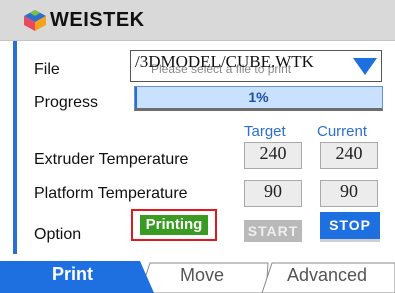 The width and height of the screenshot is (395, 293). I want to click on brand-name: WEISTEK, so click(97, 20).